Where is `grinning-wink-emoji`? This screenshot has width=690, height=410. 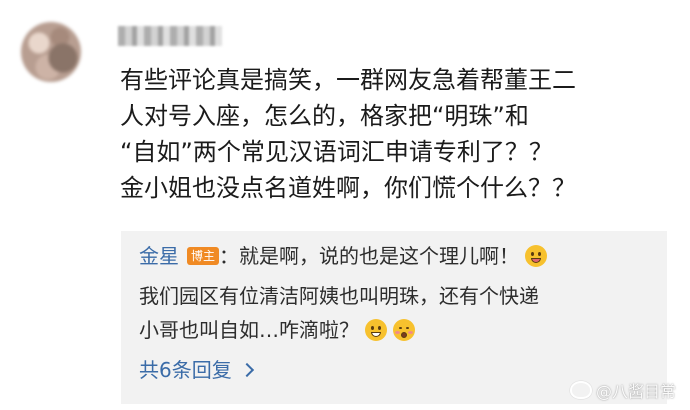 grinning-wink-emoji is located at coordinates (536, 256).